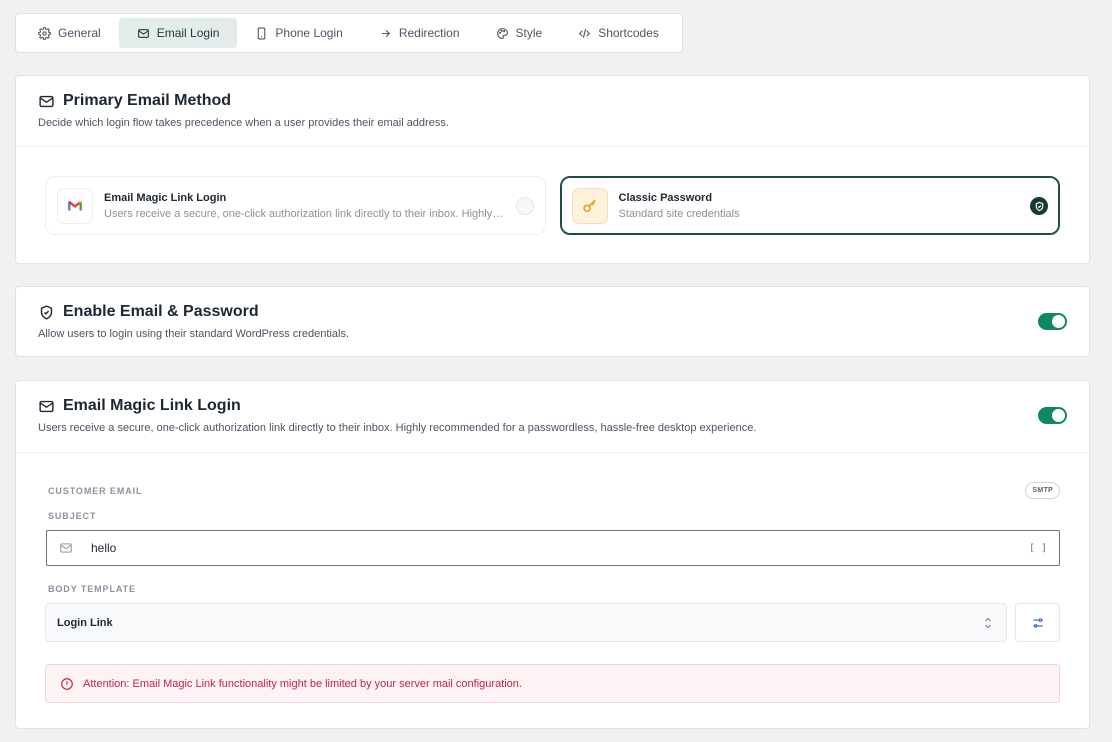  What do you see at coordinates (44, 33) in the screenshot?
I see `gear-icon` at bounding box center [44, 33].